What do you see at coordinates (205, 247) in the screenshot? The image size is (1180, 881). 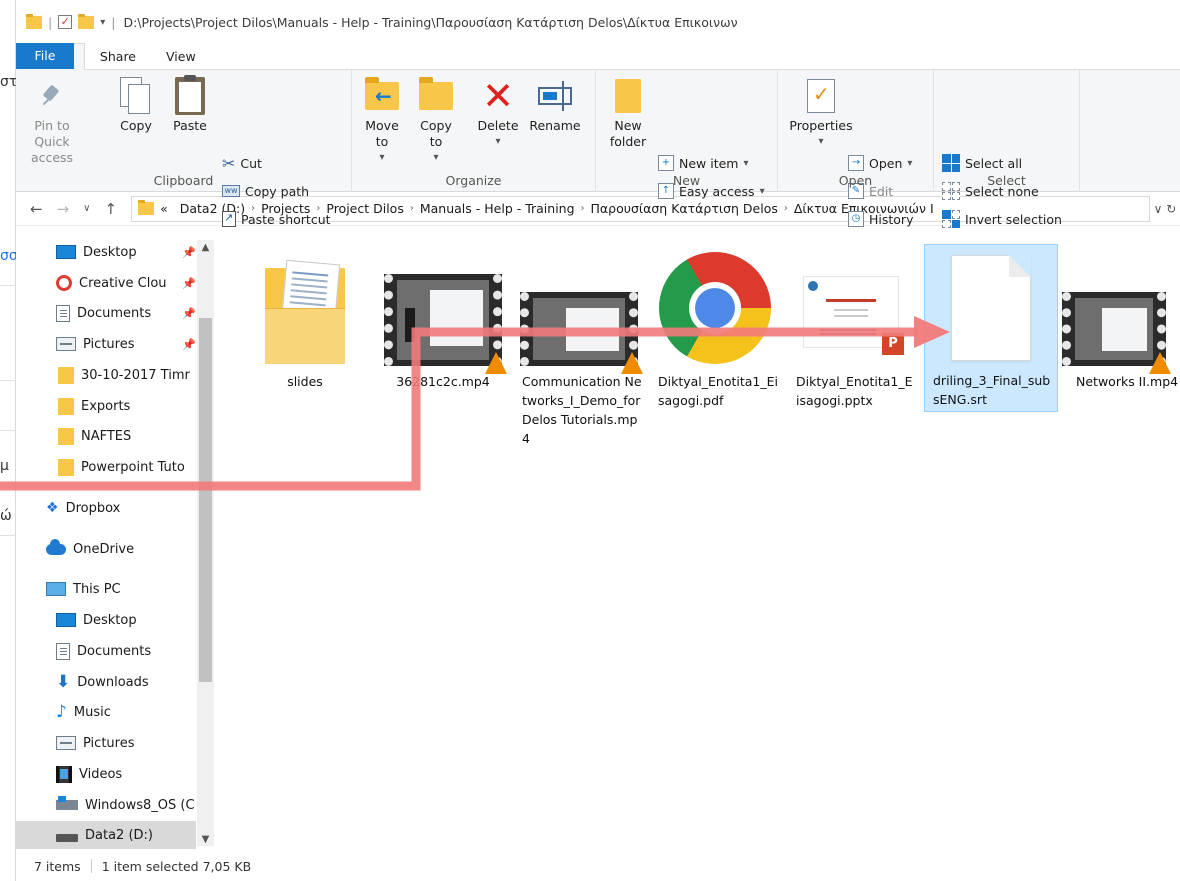 I see `scroll-up-icon: ▲` at bounding box center [205, 247].